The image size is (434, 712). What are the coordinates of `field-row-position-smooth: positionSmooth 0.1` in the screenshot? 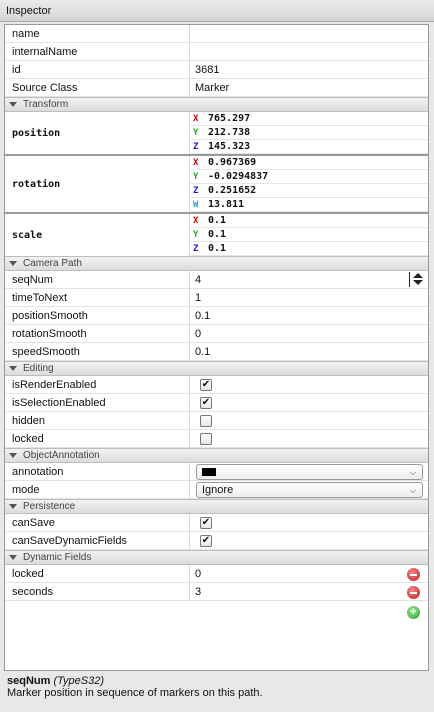 It's located at (216, 316).